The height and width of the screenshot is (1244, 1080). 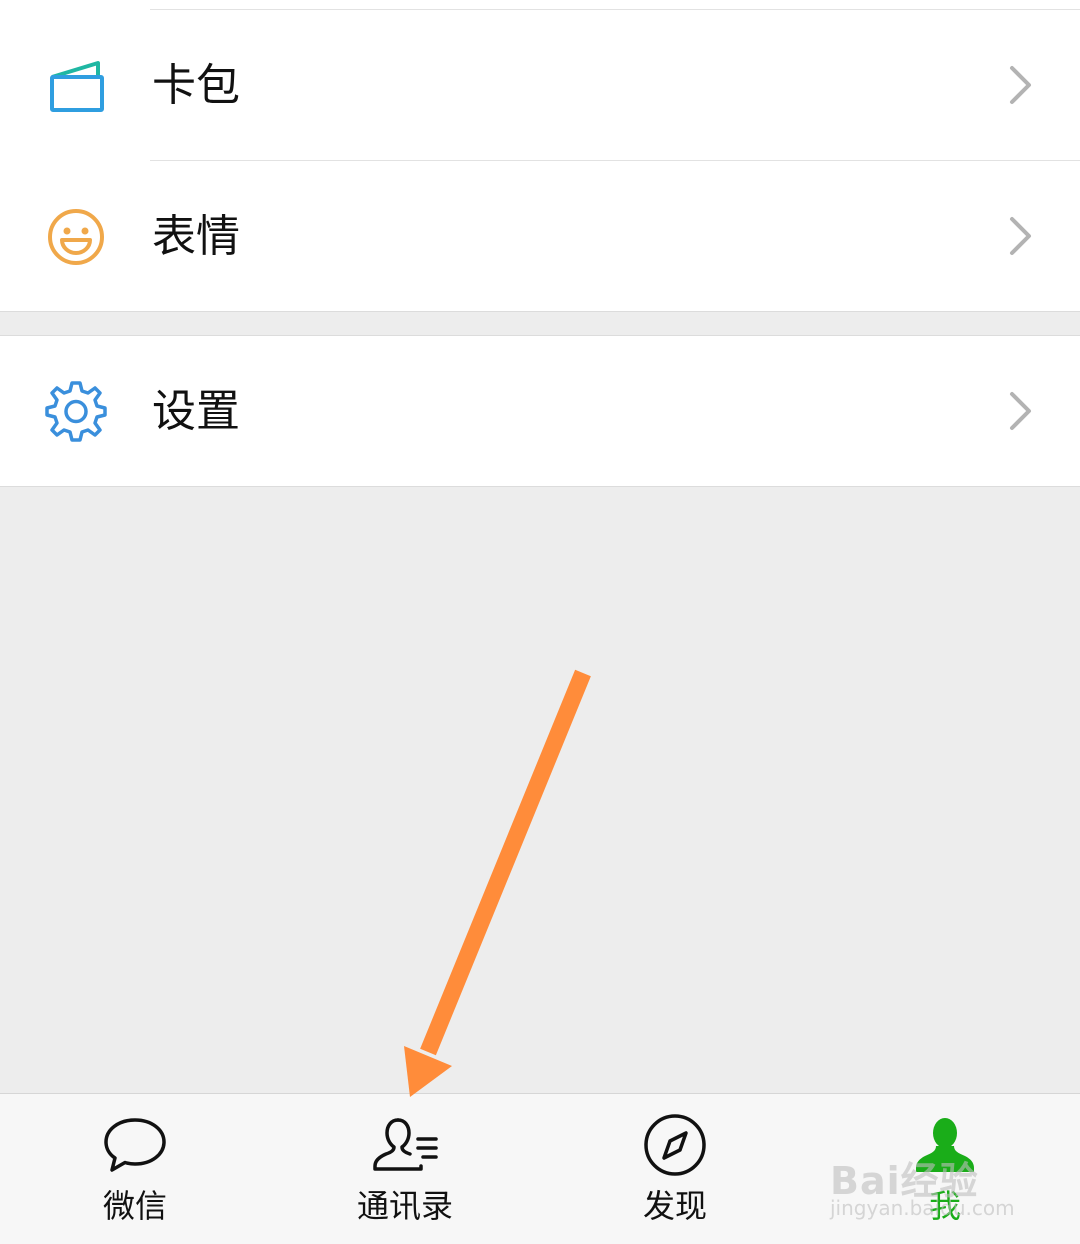 I want to click on gear-icon, so click(x=76, y=411).